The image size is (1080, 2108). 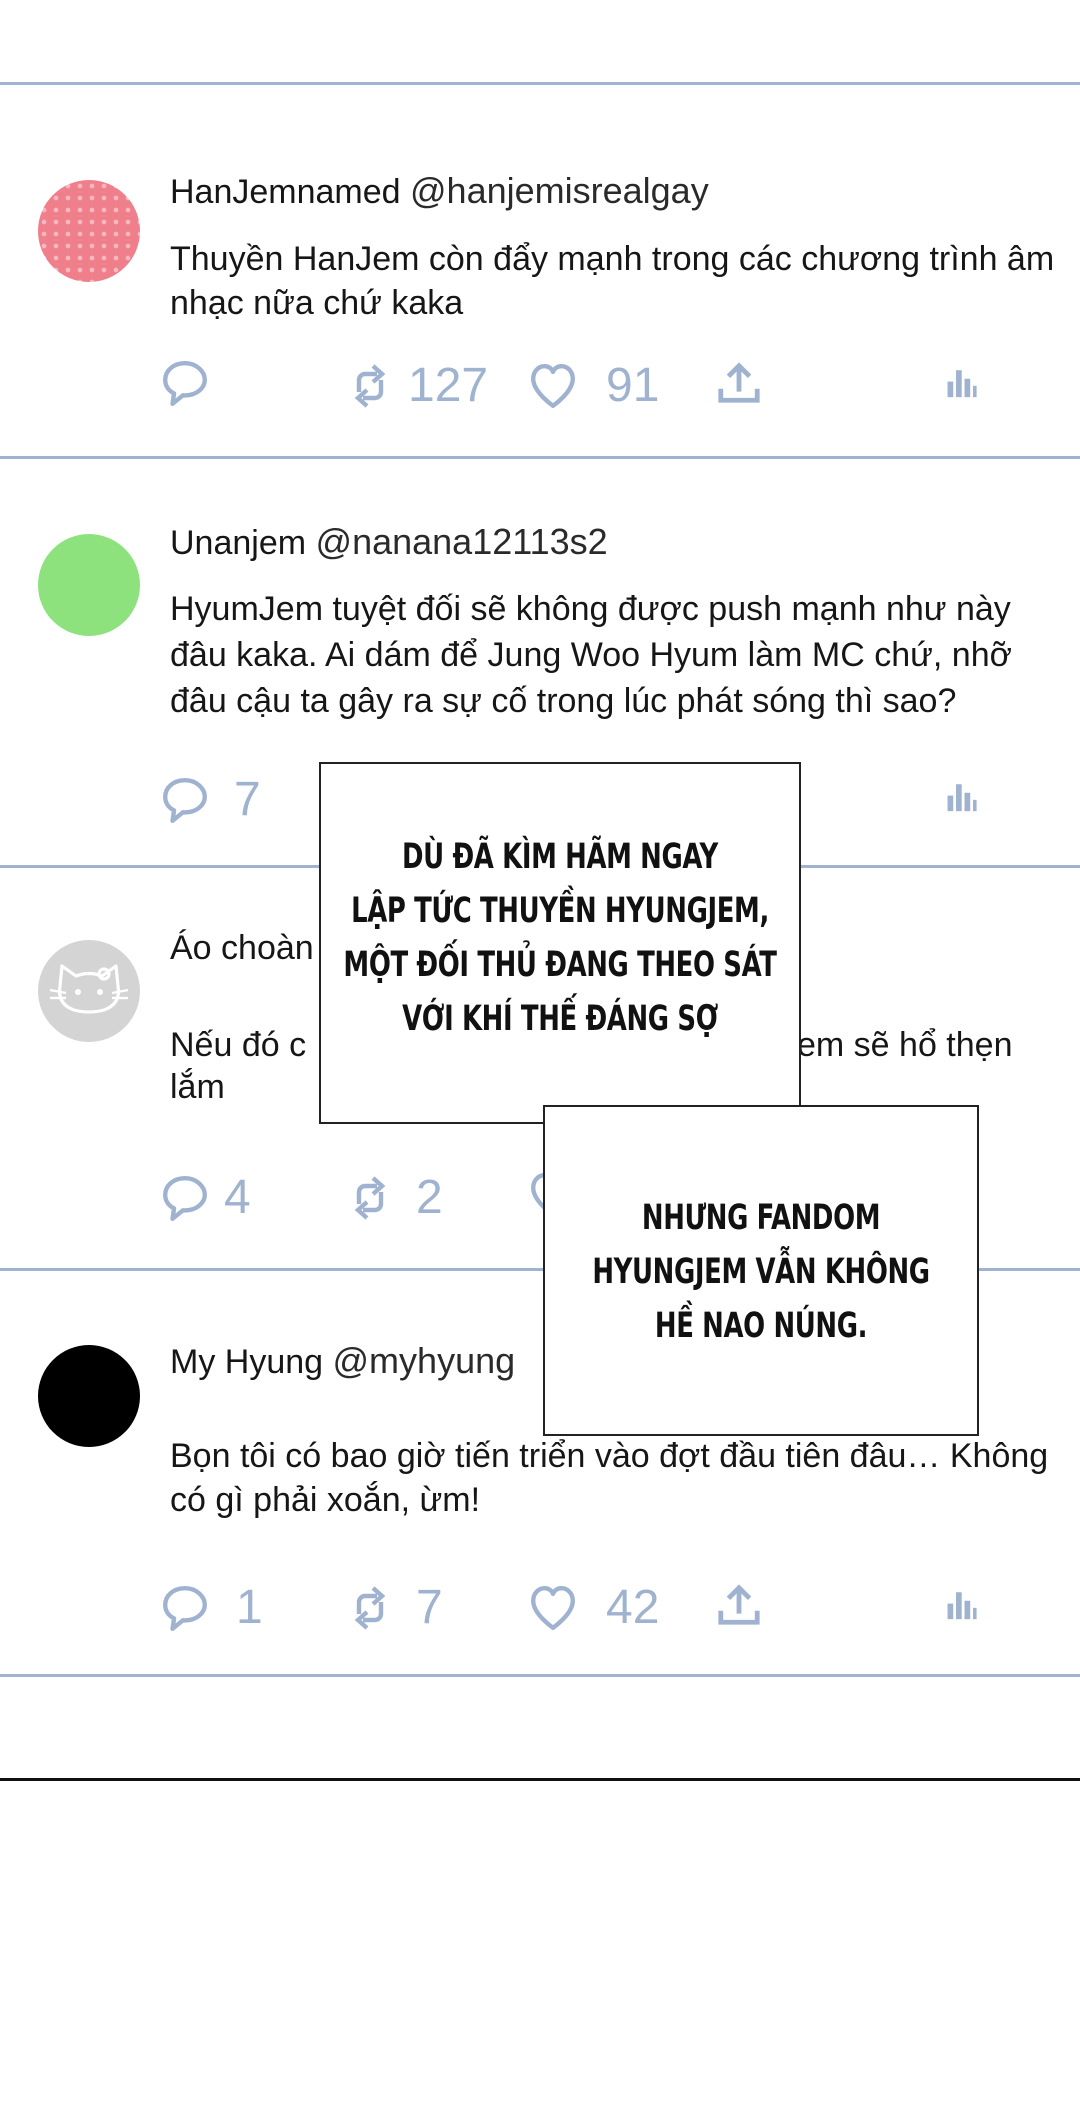 I want to click on narration-line: MỘT ĐỐI THỦ ĐANG THEO SÁT, so click(x=560, y=965).